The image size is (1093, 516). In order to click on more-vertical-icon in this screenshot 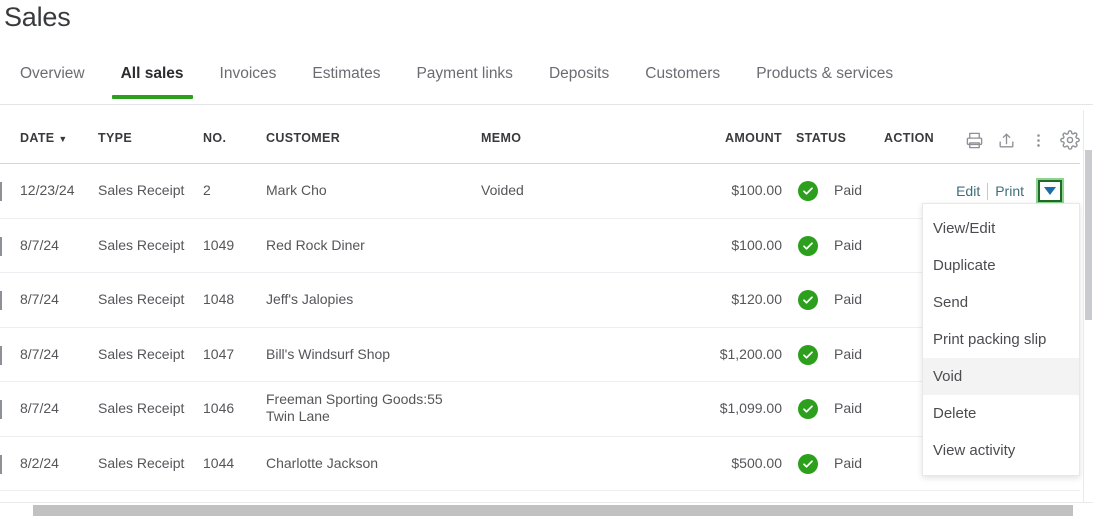, I will do `click(1038, 140)`.